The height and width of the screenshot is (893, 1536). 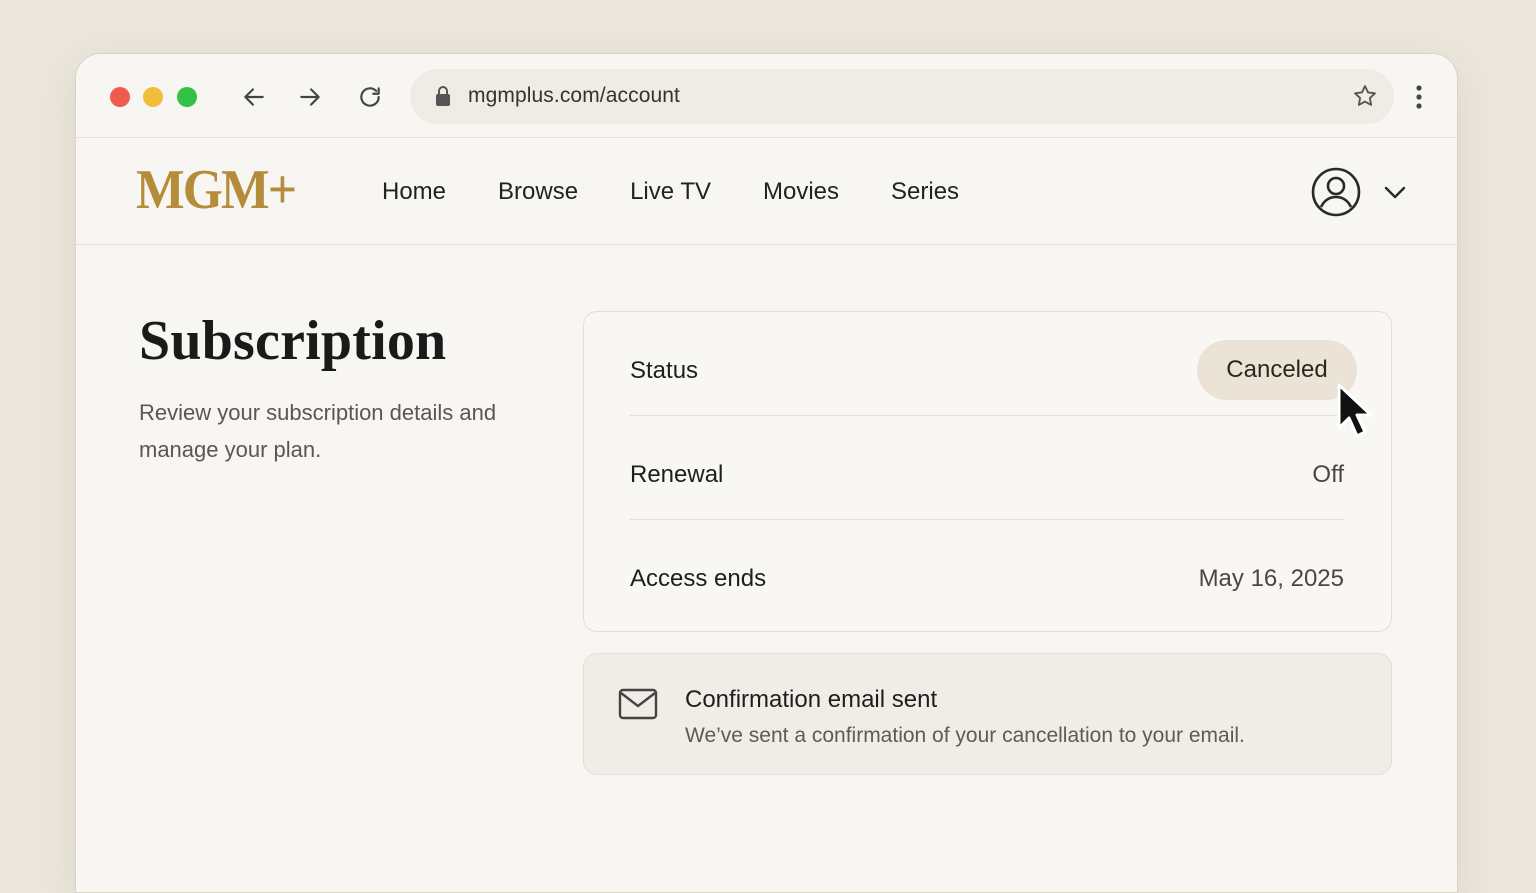 What do you see at coordinates (538, 192) in the screenshot?
I see `nav-browse: Browse` at bounding box center [538, 192].